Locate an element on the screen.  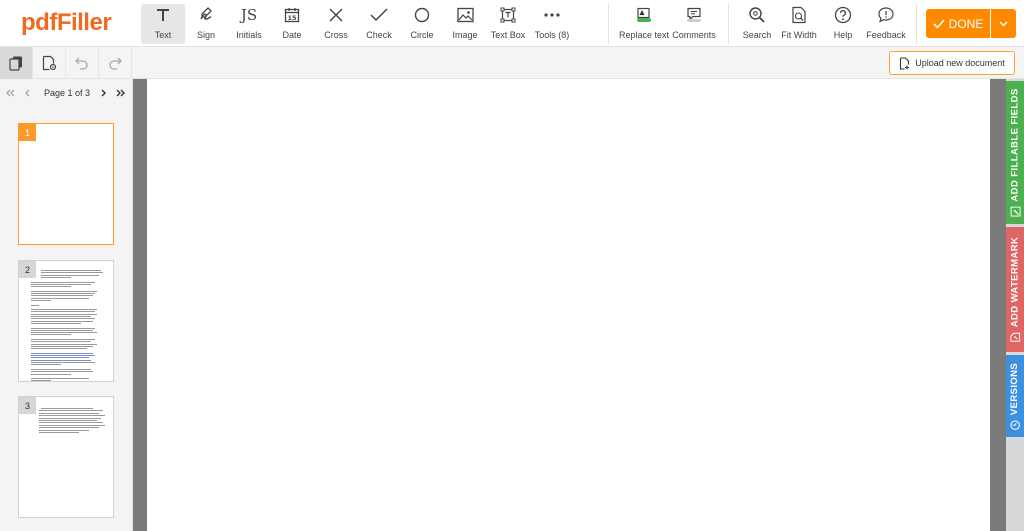
cross-tool-button: Cross is located at coordinates (336, 24).